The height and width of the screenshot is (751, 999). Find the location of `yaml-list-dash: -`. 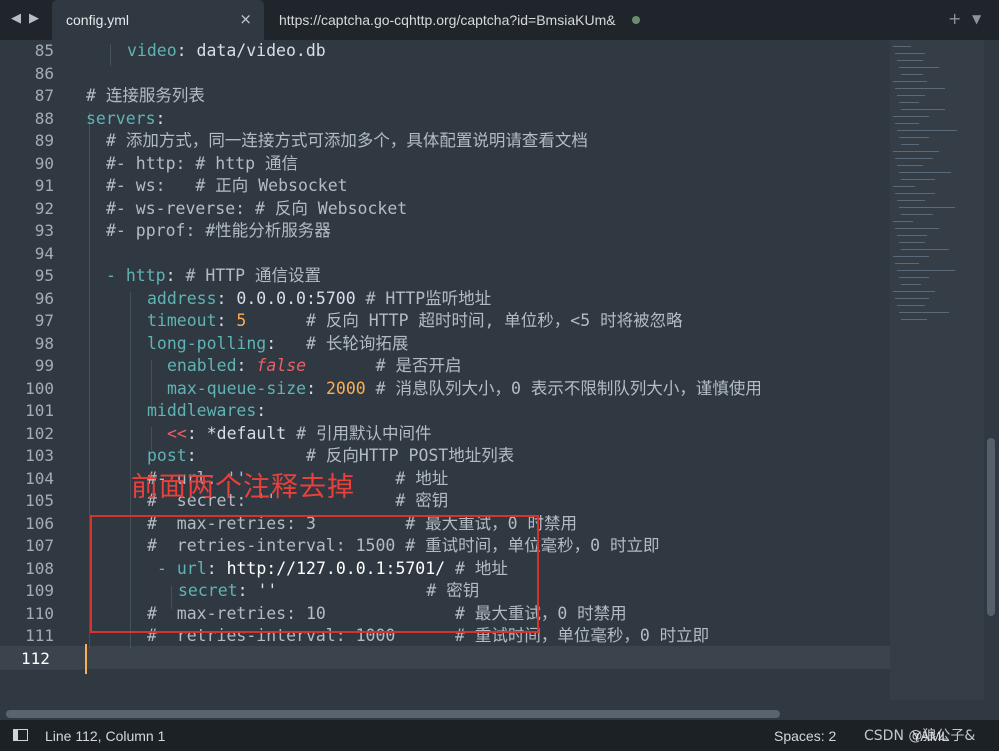

yaml-list-dash: - is located at coordinates (116, 275).